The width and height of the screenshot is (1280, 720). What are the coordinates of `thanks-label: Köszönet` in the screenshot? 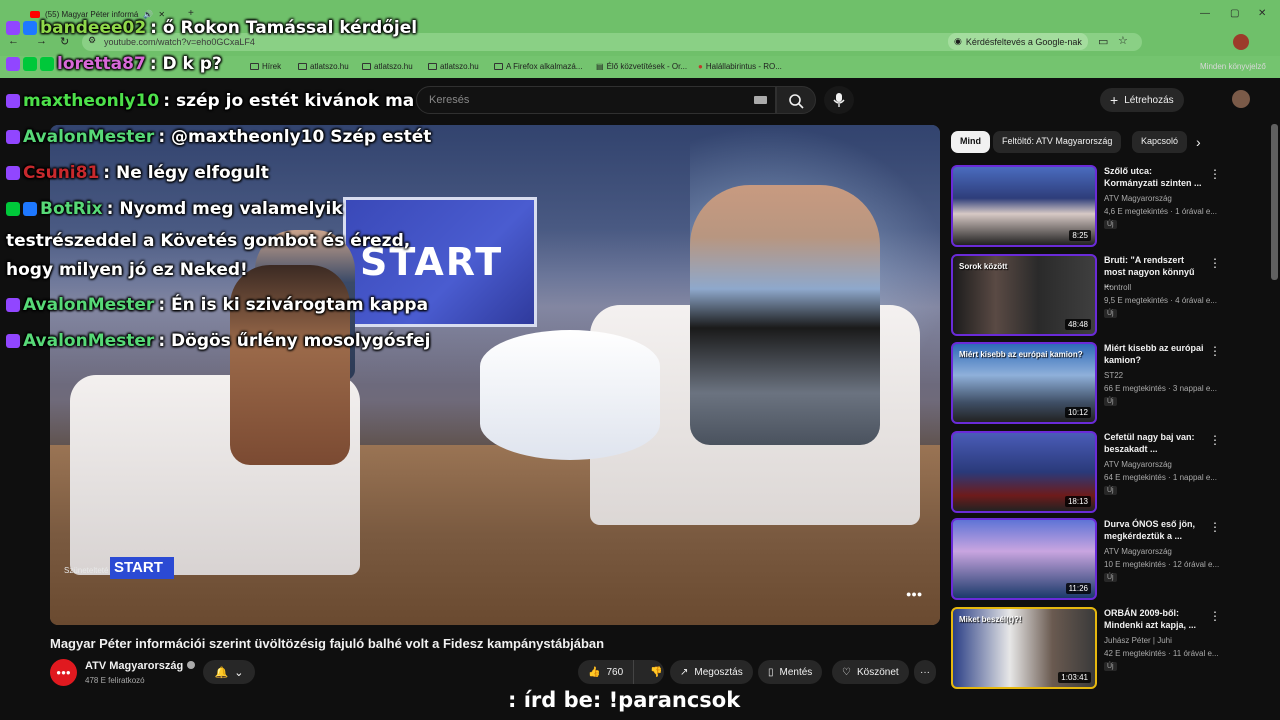 It's located at (877, 672).